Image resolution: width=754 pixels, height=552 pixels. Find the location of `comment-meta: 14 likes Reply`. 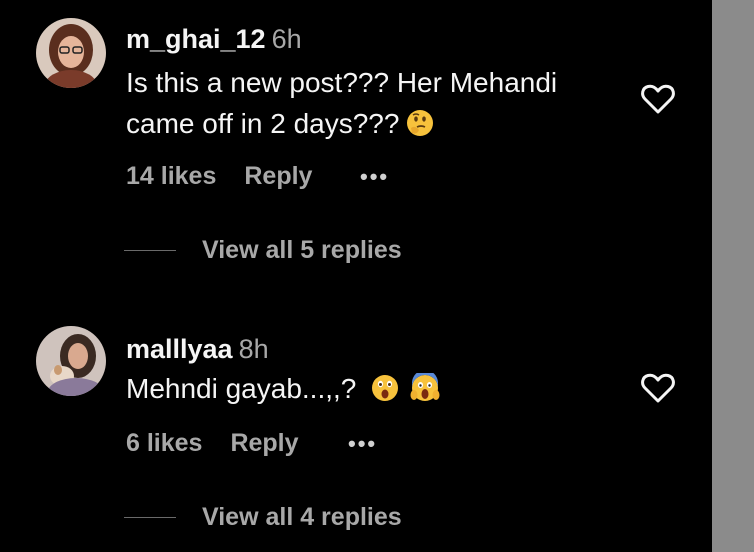

comment-meta: 14 likes Reply is located at coordinates (219, 176).